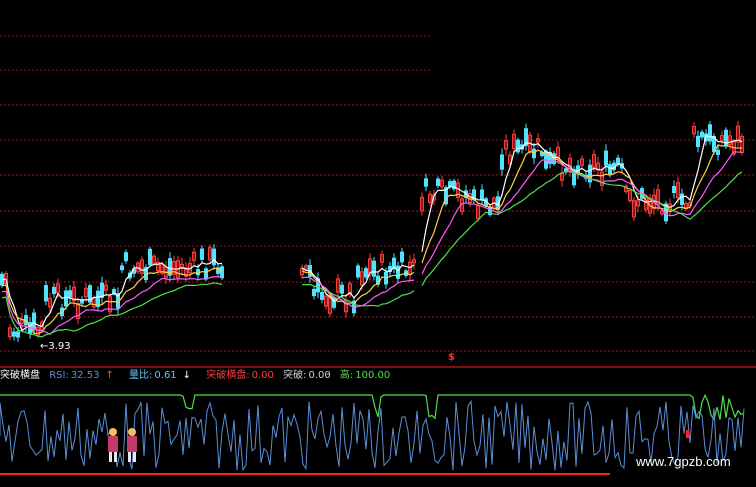 This screenshot has width=756, height=487. Describe the element at coordinates (687, 434) in the screenshot. I see `signal-bar` at that location.